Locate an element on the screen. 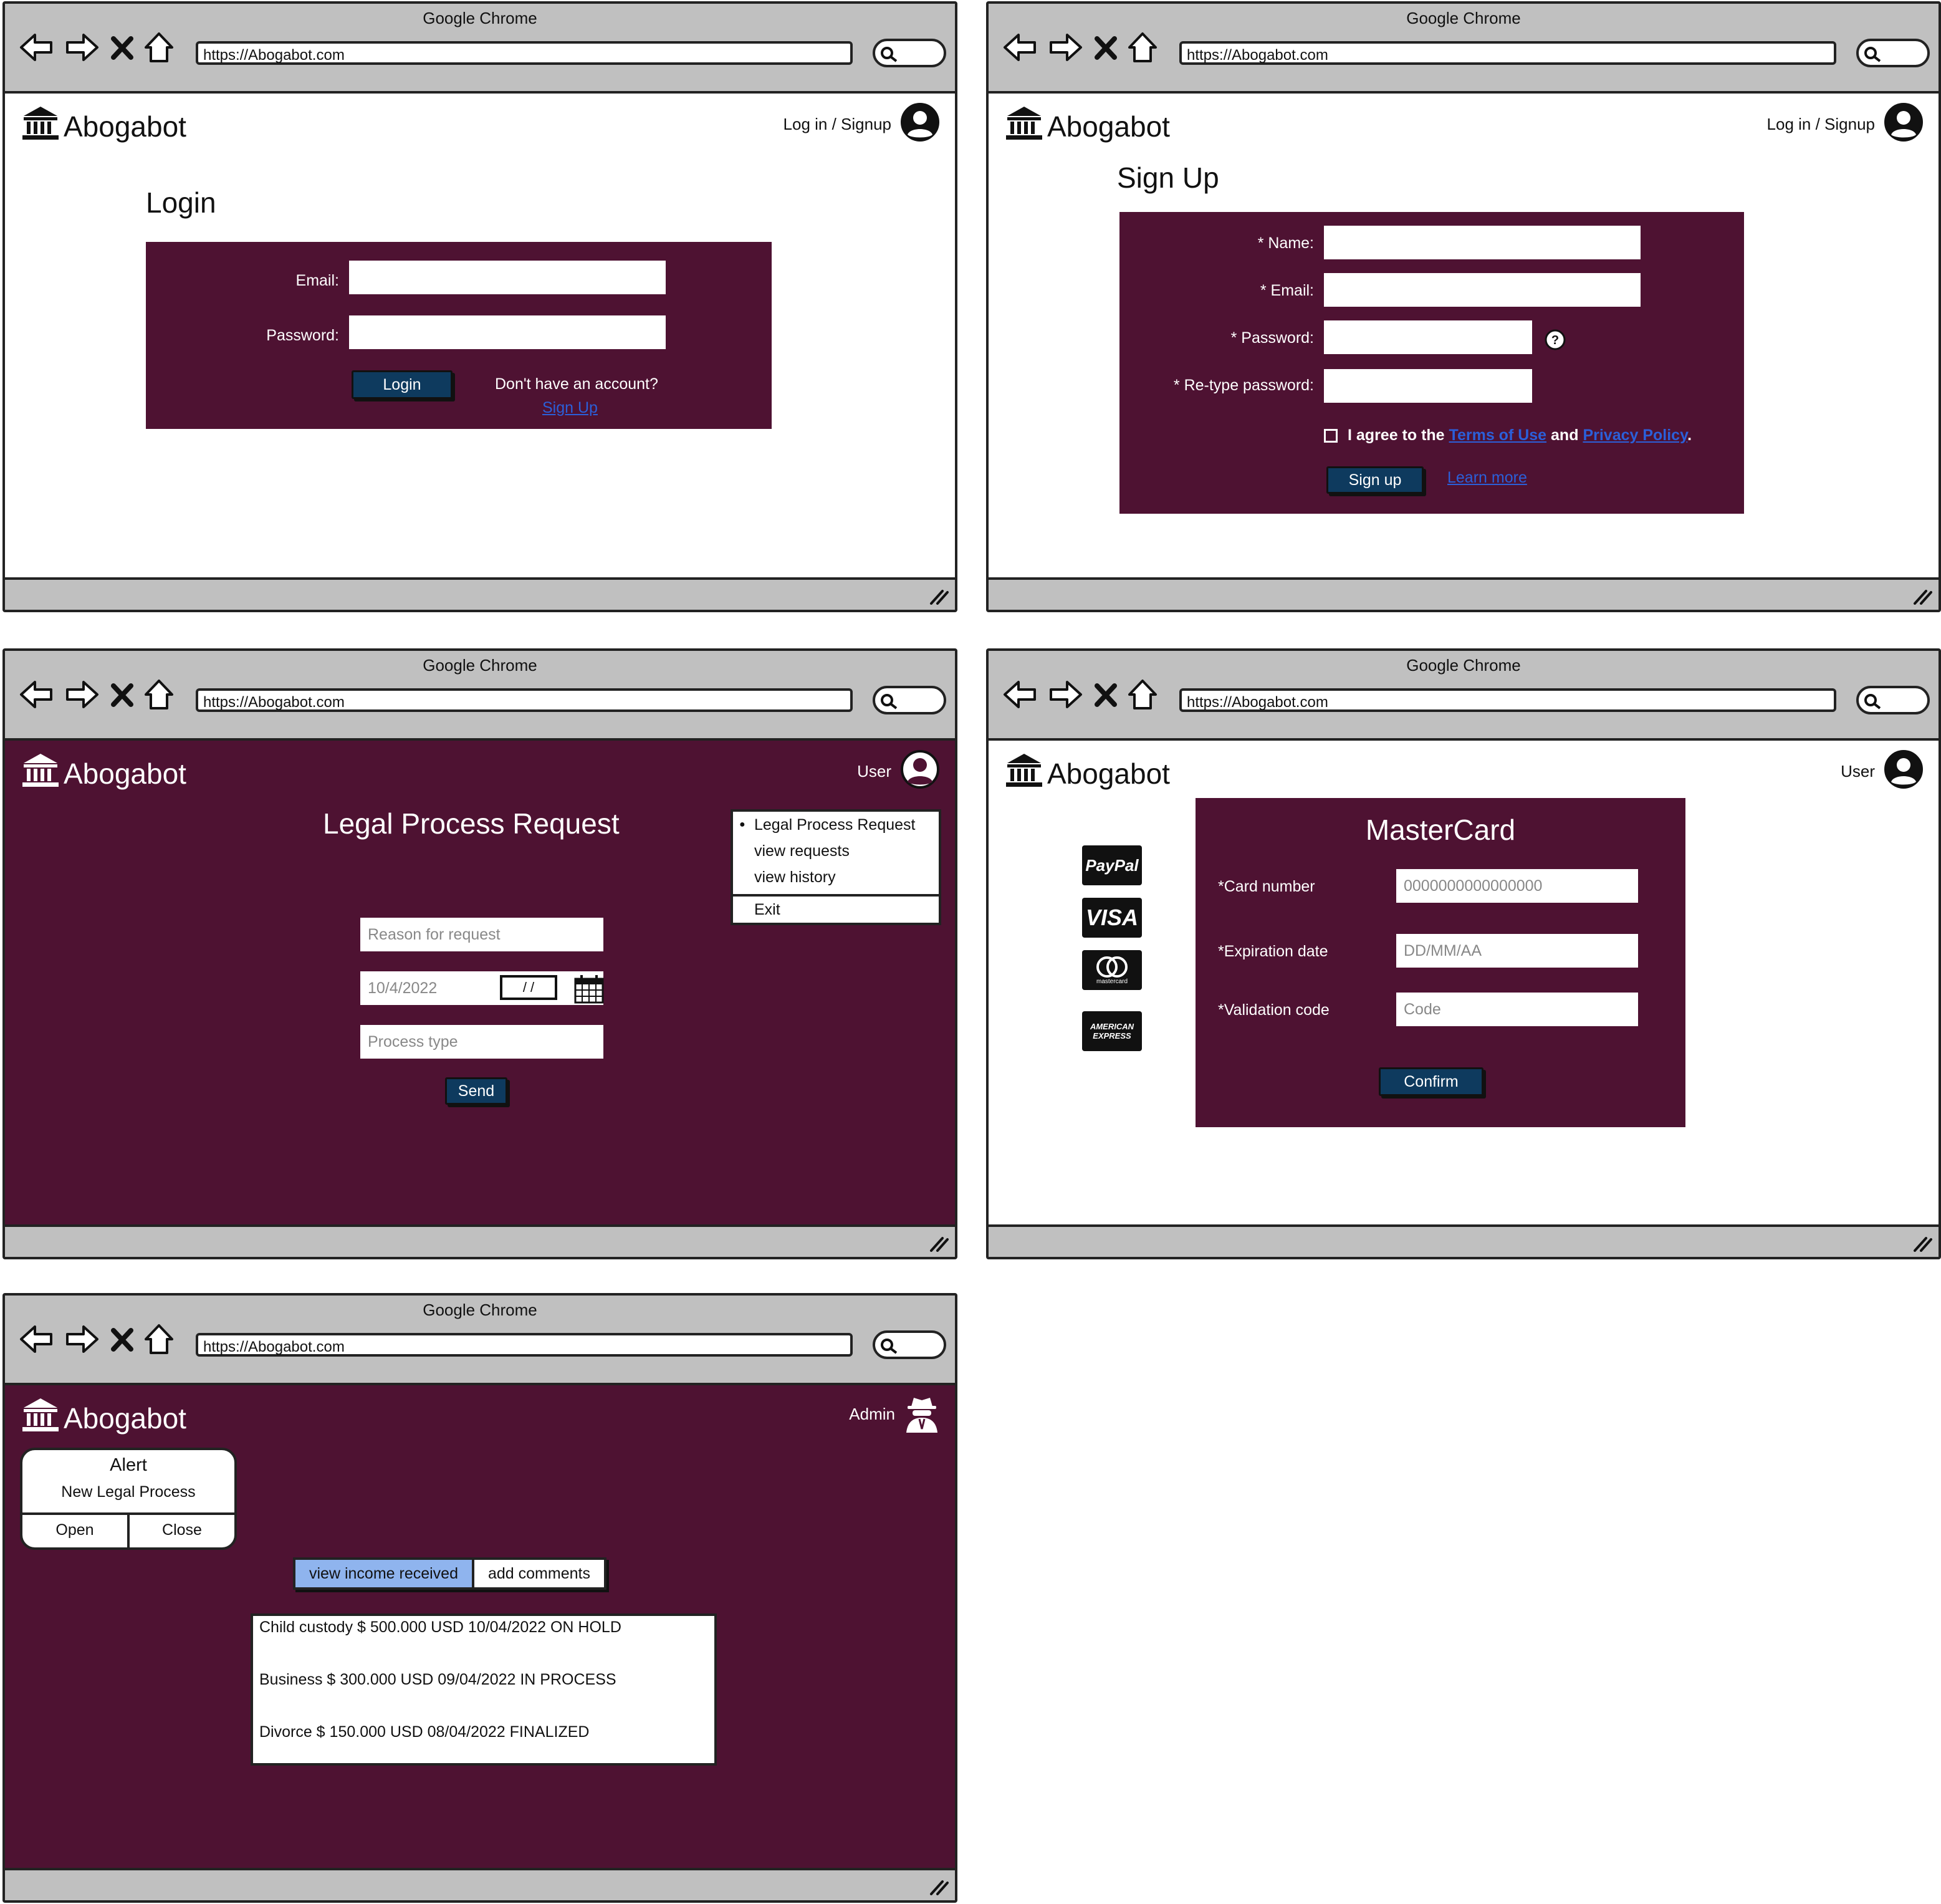  status-bar is located at coordinates (1464, 1240).